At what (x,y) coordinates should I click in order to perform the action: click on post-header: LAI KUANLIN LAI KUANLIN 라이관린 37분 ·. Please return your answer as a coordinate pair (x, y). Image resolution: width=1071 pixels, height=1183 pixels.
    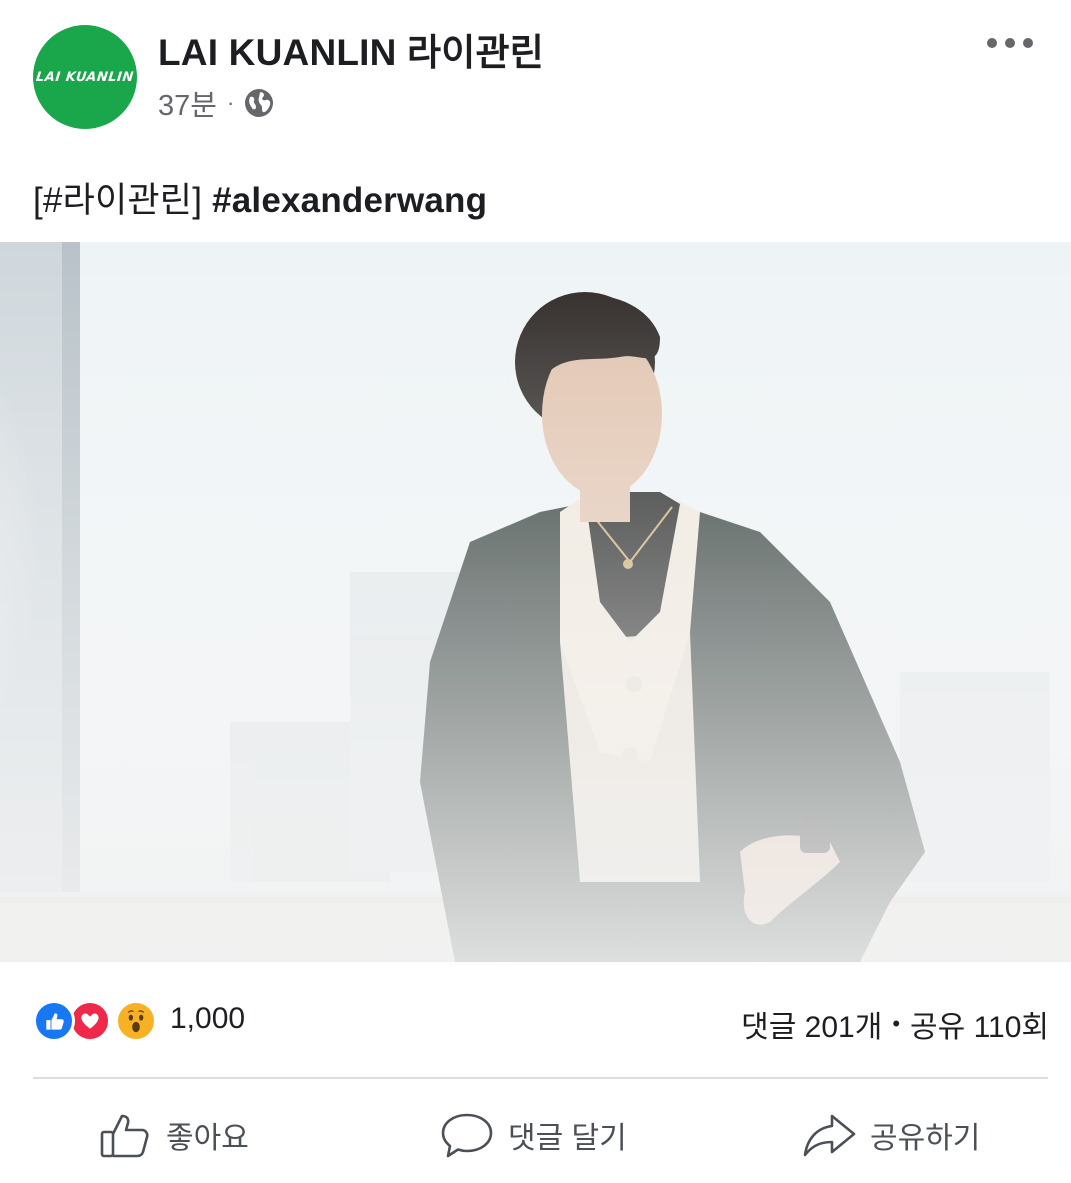
    Looking at the image, I should click on (535, 70).